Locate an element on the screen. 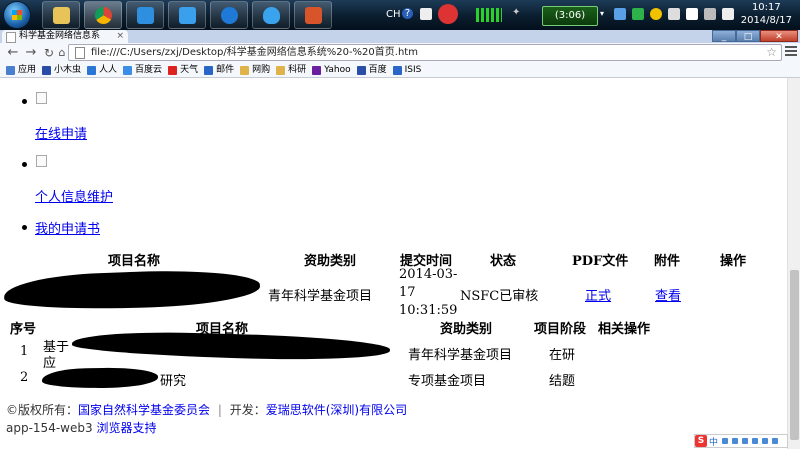  signal-strength-icon is located at coordinates (489, 15).